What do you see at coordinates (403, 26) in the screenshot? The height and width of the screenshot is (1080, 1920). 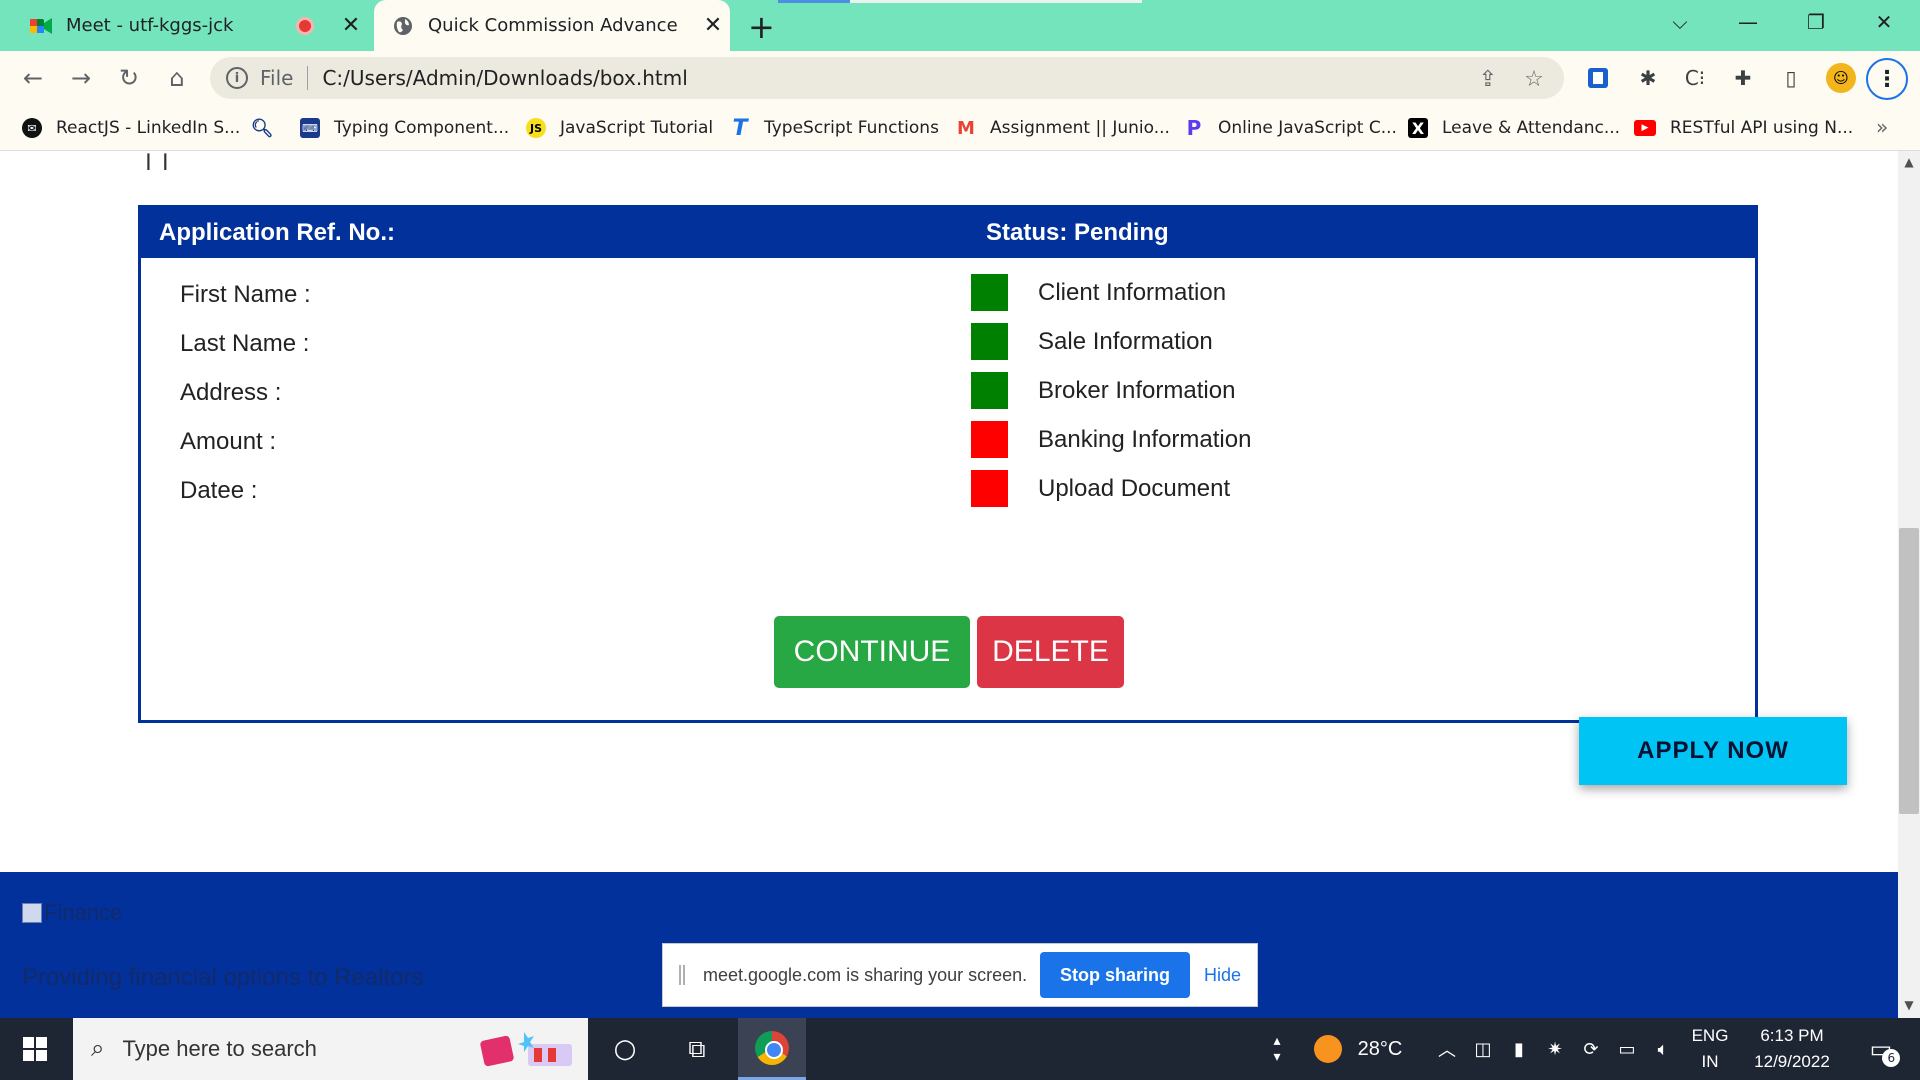 I see `globe-icon` at bounding box center [403, 26].